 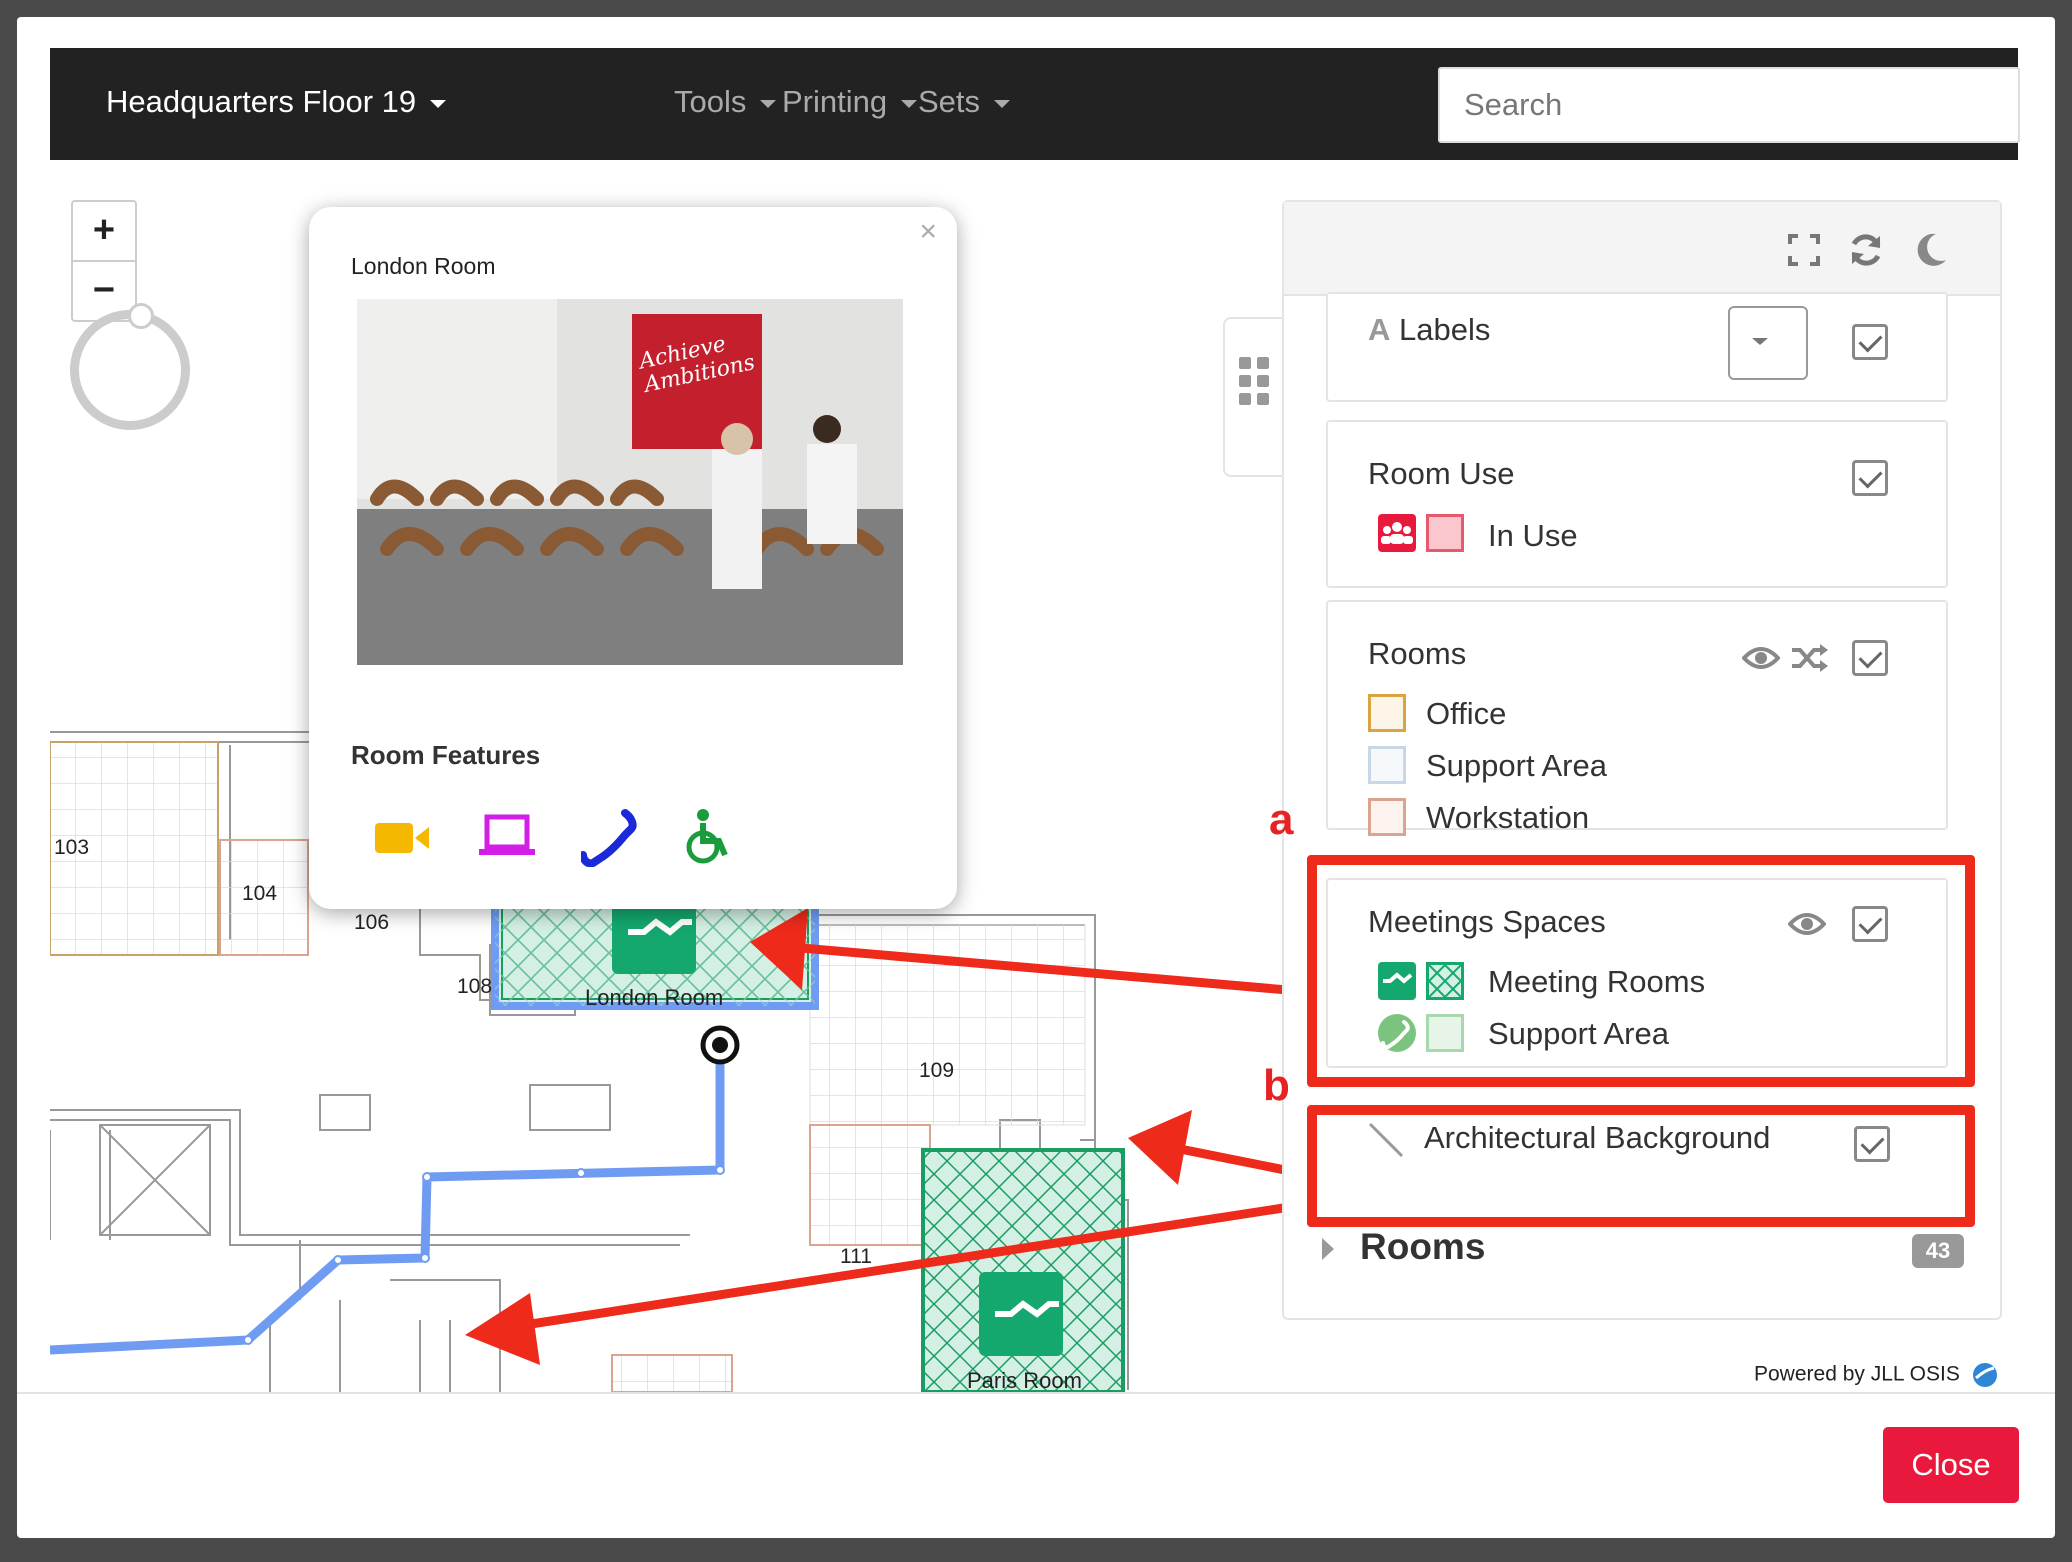 I want to click on rooms-count-badge: 43, so click(x=1938, y=1251).